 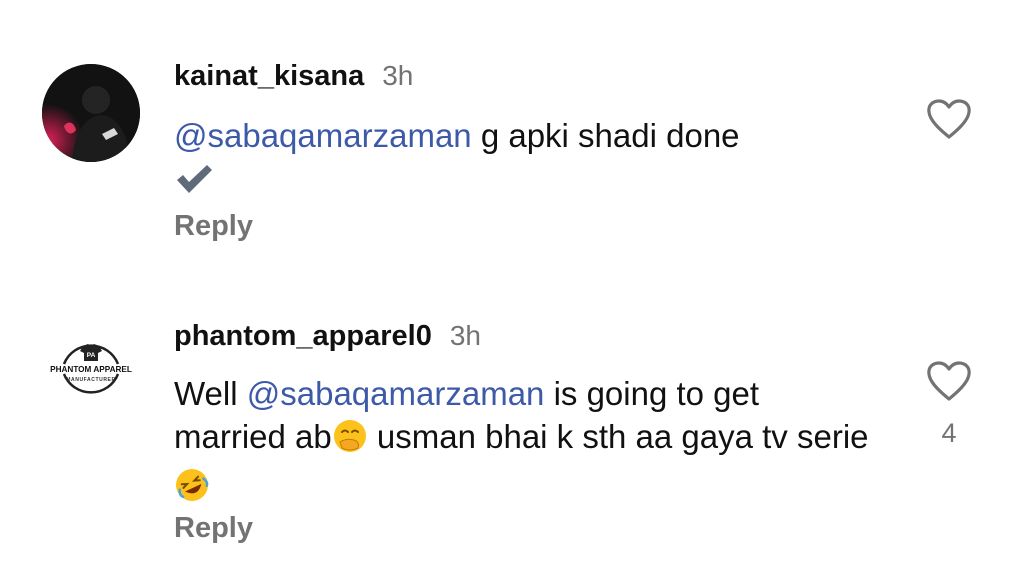 What do you see at coordinates (192, 490) in the screenshot?
I see `rolling-on-floor-laughing-icon` at bounding box center [192, 490].